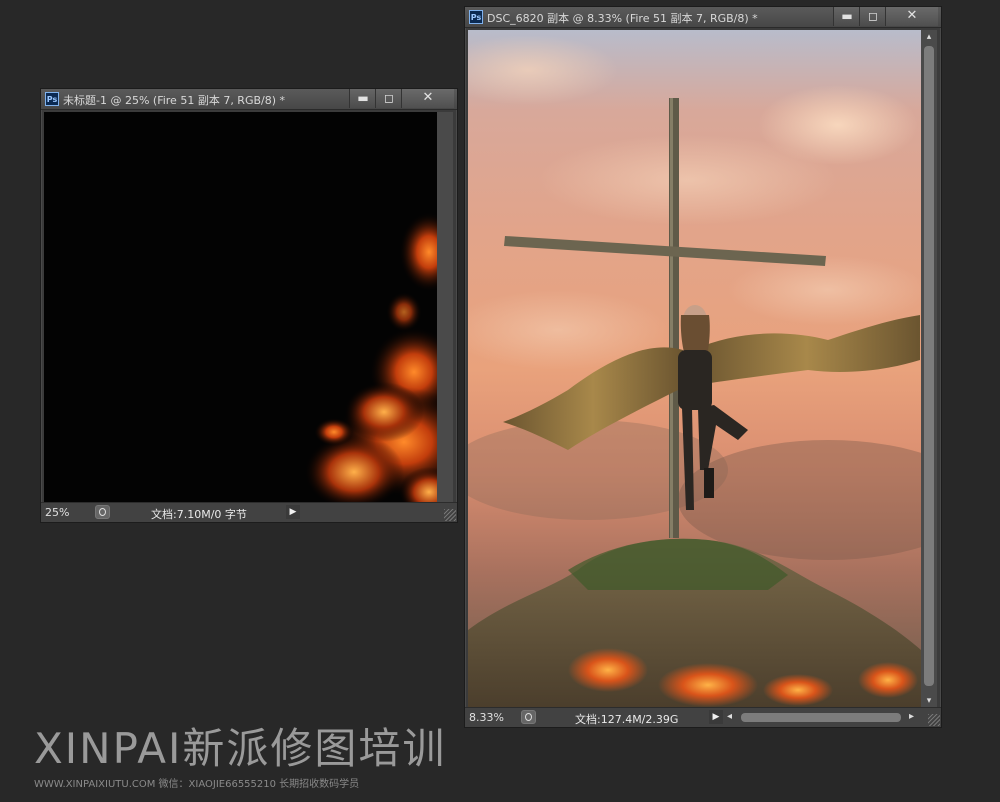 This screenshot has height=802, width=1000. What do you see at coordinates (929, 37) in the screenshot?
I see `scroll-up-icon: ▴` at bounding box center [929, 37].